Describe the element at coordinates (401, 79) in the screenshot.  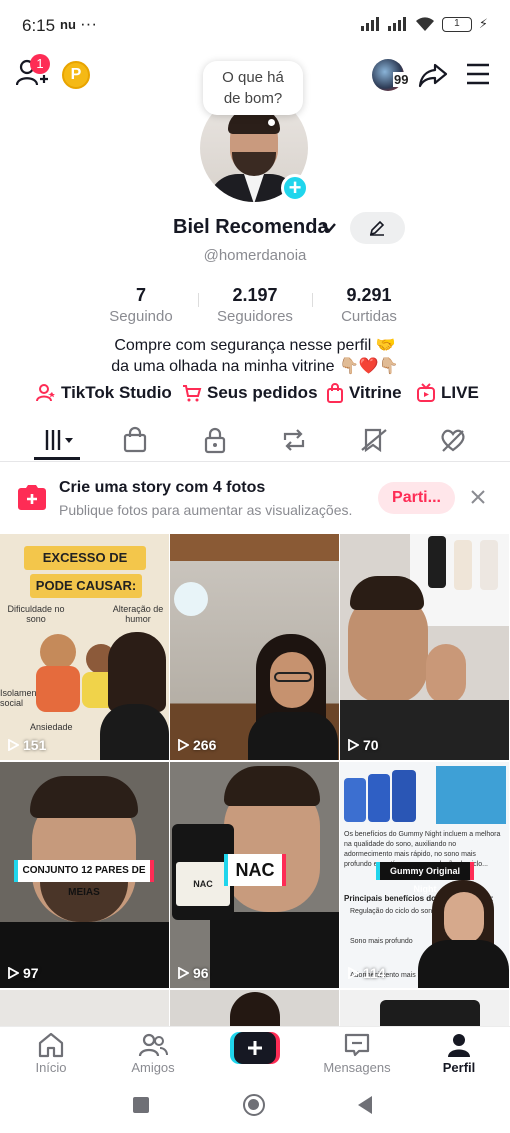
I see `profile-views-count: 99` at that location.